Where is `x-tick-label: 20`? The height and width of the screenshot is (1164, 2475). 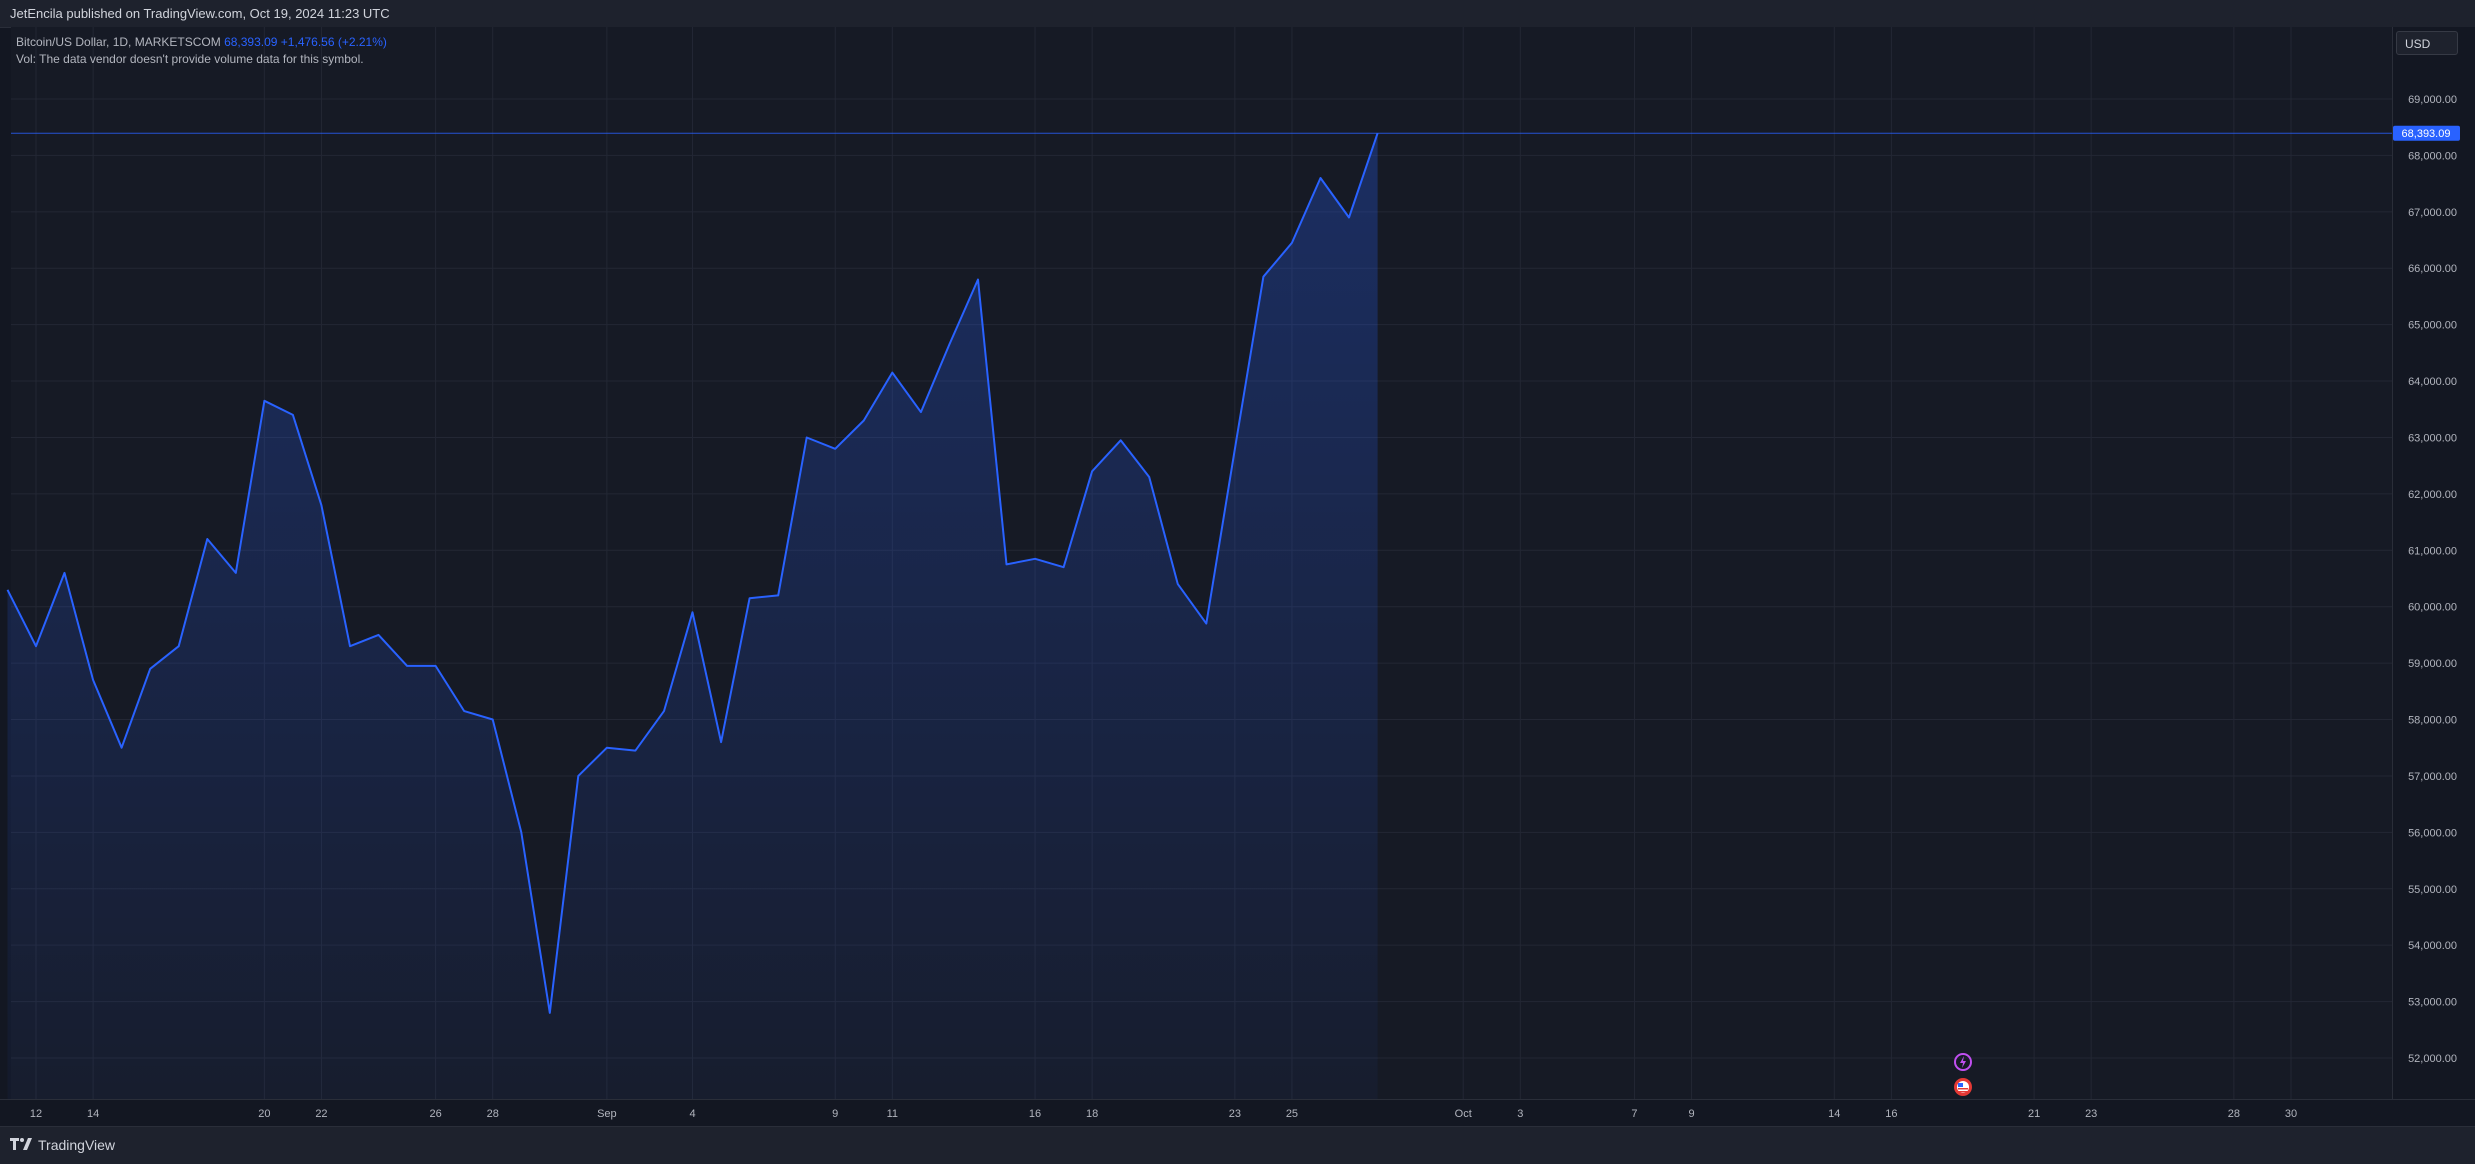
x-tick-label: 20 is located at coordinates (264, 1114).